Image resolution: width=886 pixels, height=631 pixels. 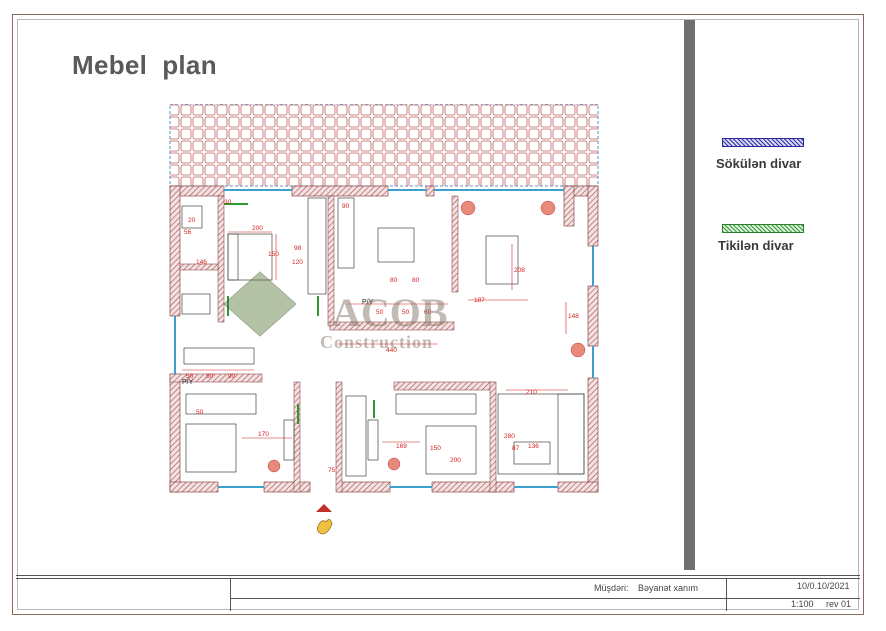 I want to click on dim-label: 169, so click(x=401, y=446).